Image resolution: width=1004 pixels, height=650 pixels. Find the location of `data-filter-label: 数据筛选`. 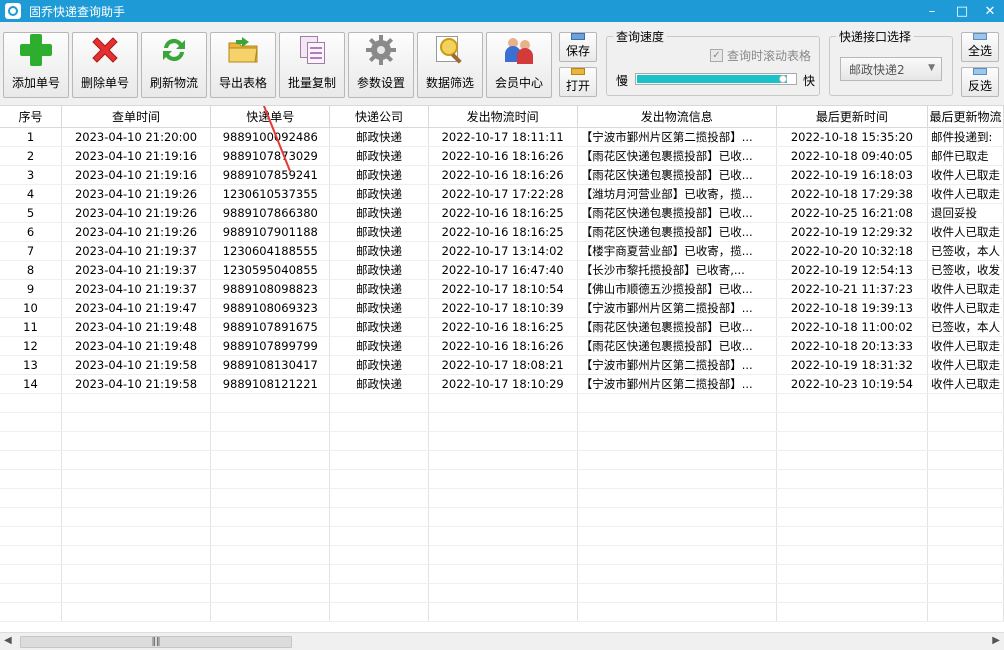

data-filter-label: 数据筛选 is located at coordinates (449, 83).